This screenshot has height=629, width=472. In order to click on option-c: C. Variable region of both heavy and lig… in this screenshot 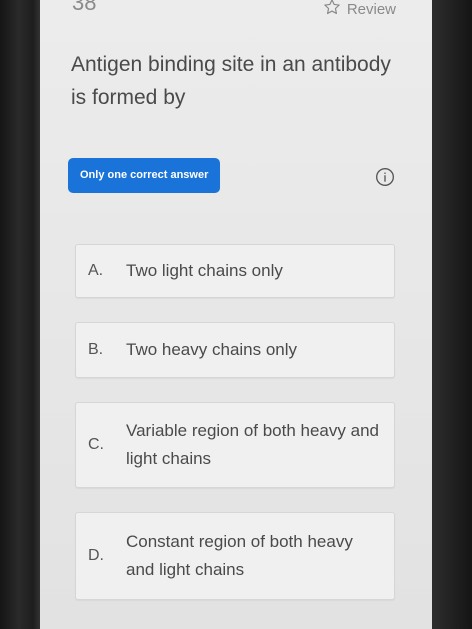, I will do `click(235, 445)`.